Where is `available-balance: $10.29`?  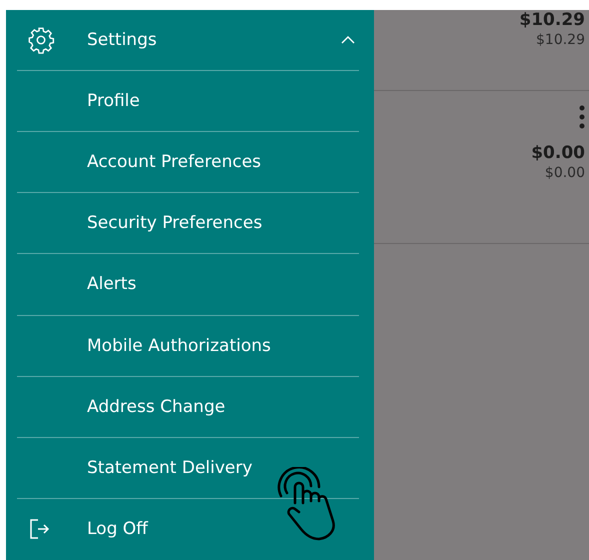 available-balance: $10.29 is located at coordinates (560, 40).